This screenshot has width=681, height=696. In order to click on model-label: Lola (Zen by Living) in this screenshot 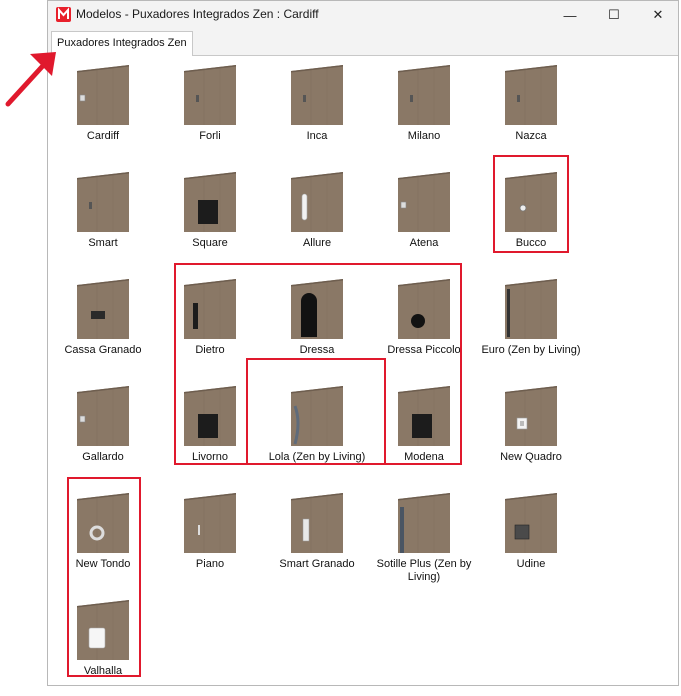, I will do `click(317, 457)`.